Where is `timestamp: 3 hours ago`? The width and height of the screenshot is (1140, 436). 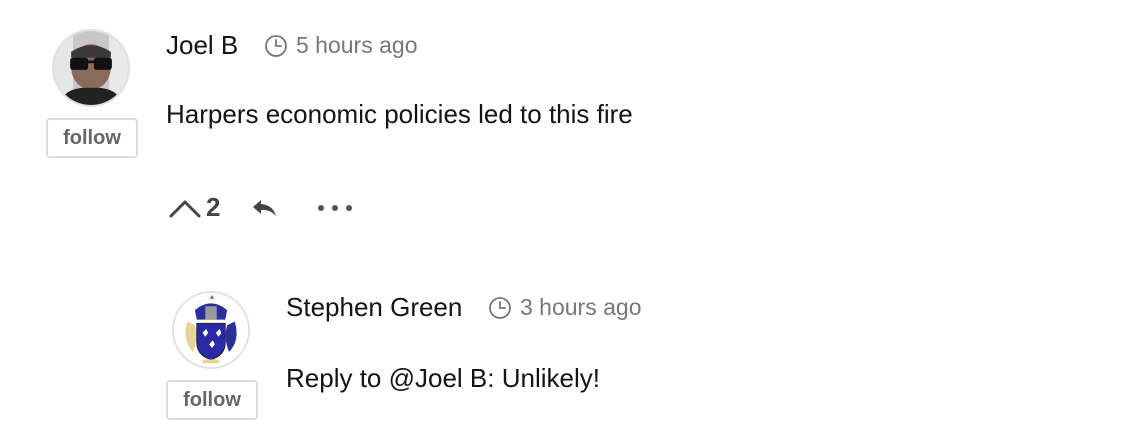
timestamp: 3 hours ago is located at coordinates (564, 307).